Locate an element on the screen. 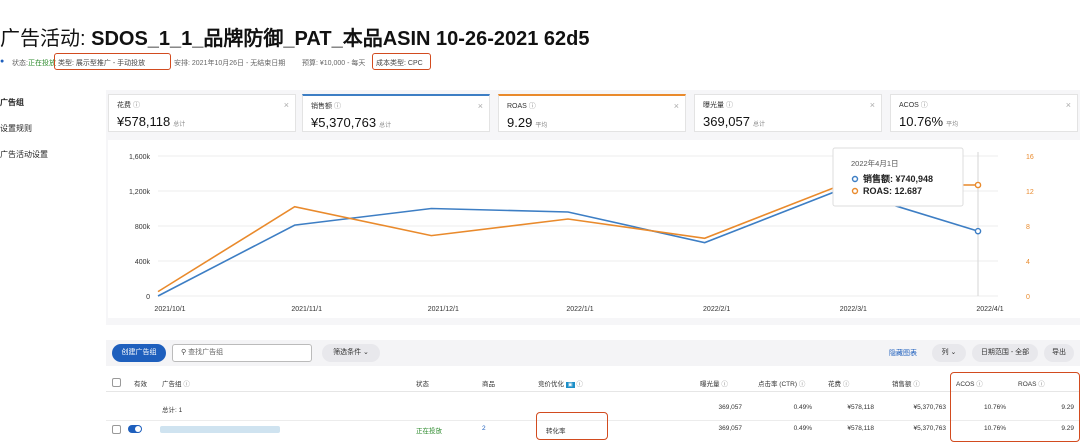 The height and width of the screenshot is (445, 1080). date-range-button: 日期范围 - 全部 is located at coordinates (1005, 353).